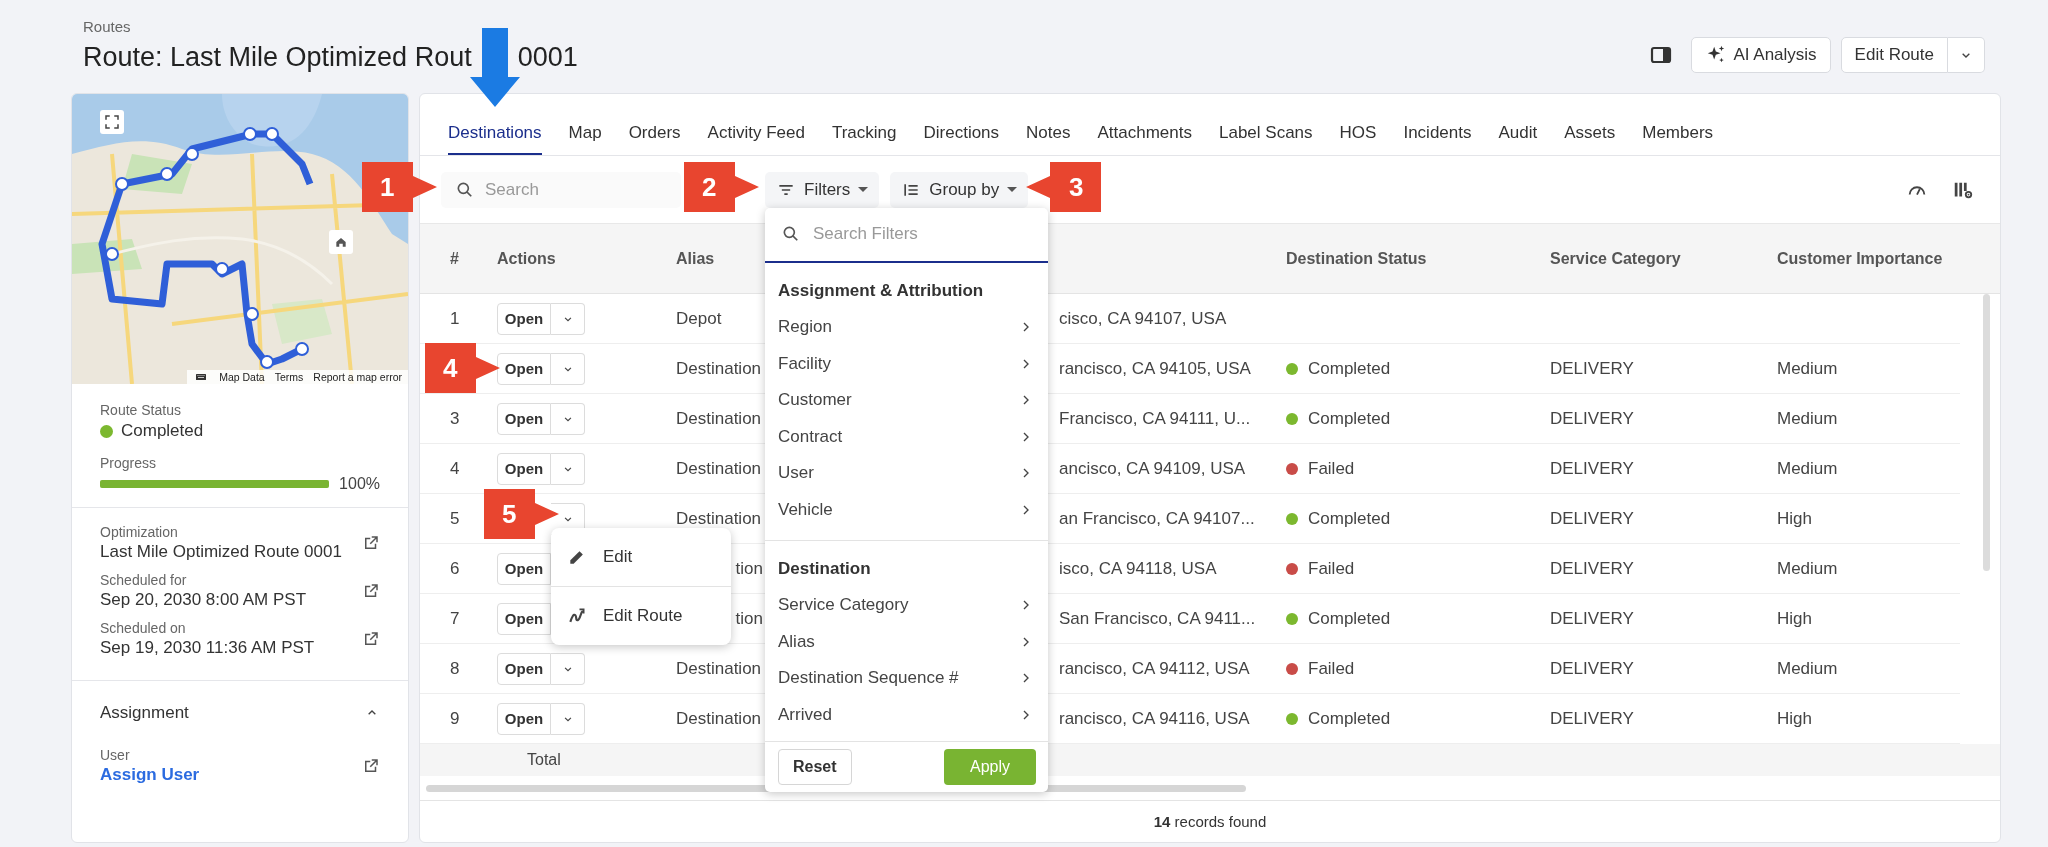  What do you see at coordinates (641, 615) in the screenshot?
I see `menu-item: Edit Route` at bounding box center [641, 615].